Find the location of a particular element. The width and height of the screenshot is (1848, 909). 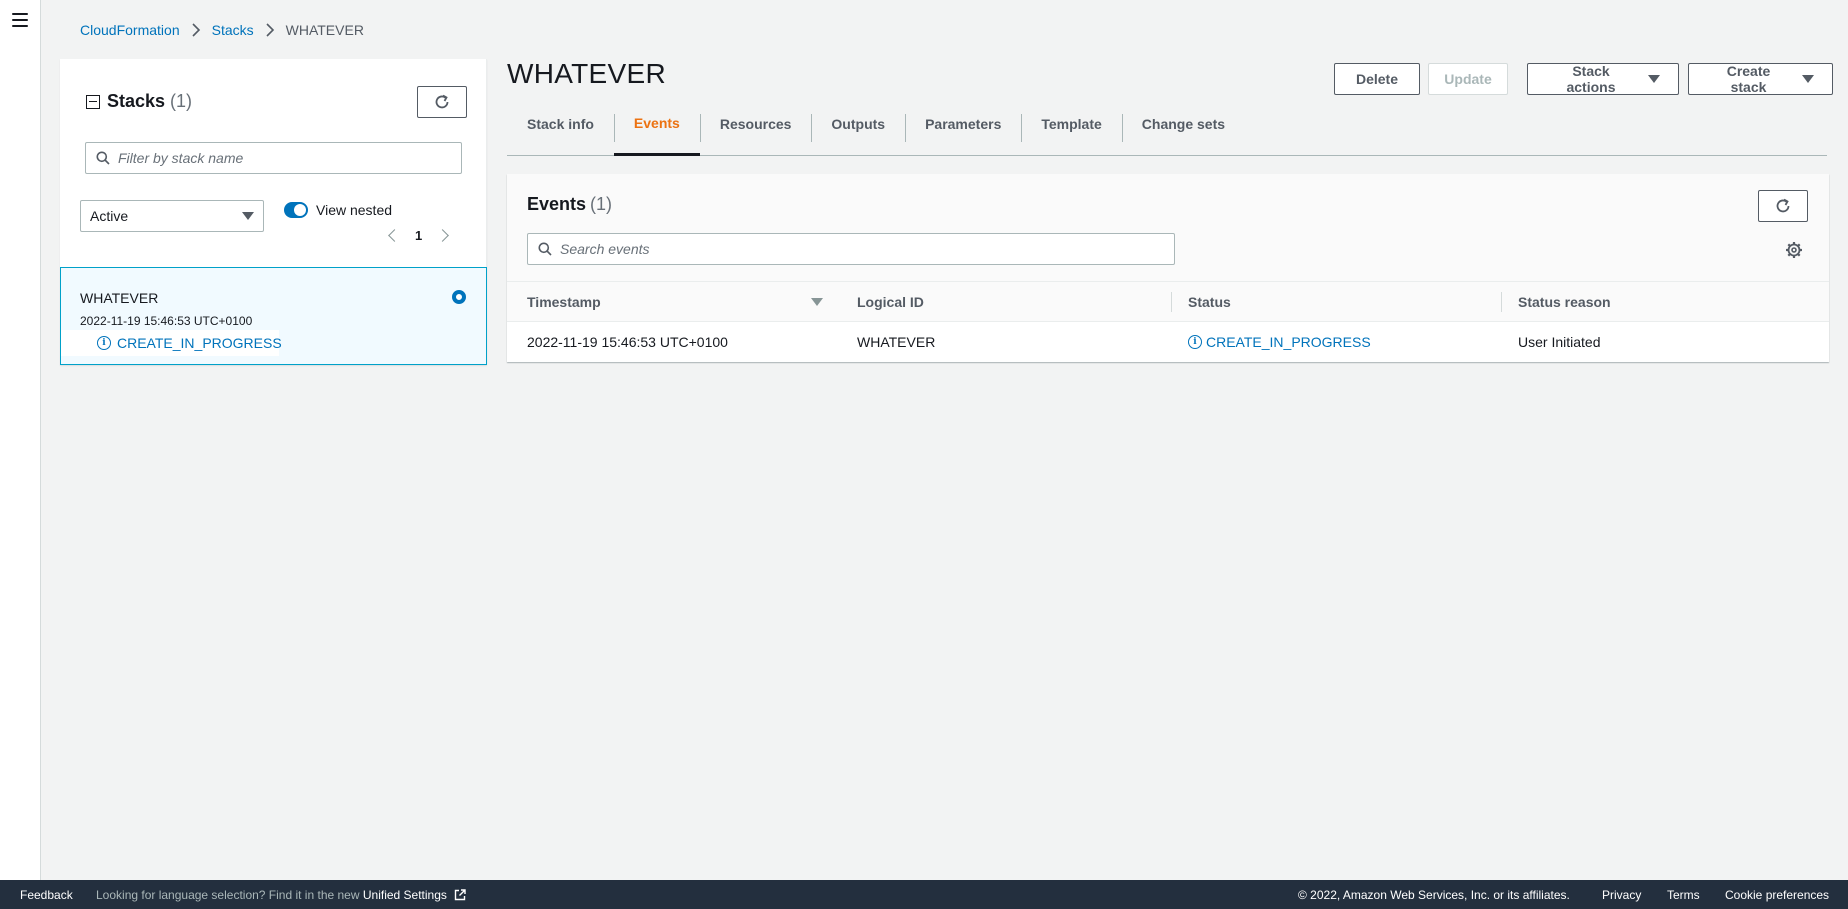

tab-stack-info: Stack info is located at coordinates (560, 133).